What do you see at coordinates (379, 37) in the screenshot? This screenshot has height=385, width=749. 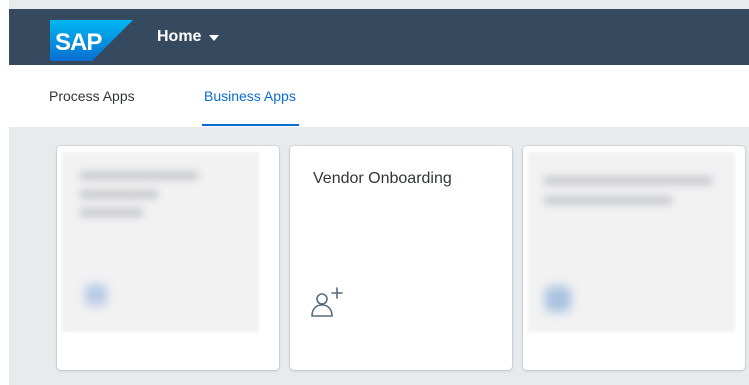 I see `shell-header: SAP Home` at bounding box center [379, 37].